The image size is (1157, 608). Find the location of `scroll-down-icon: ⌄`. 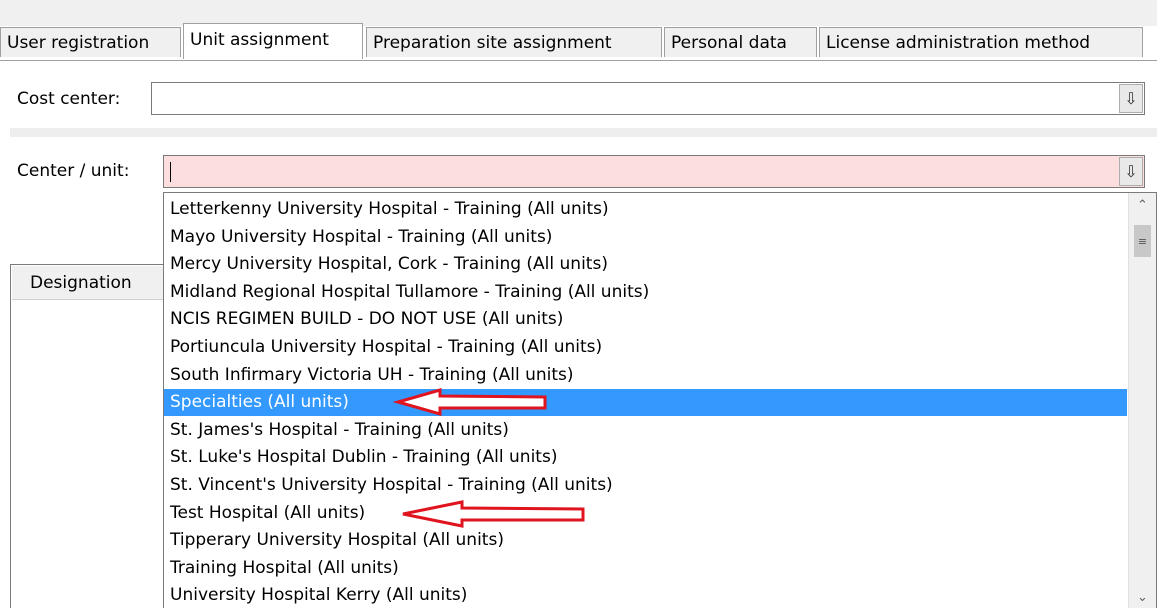

scroll-down-icon: ⌄ is located at coordinates (1142, 597).